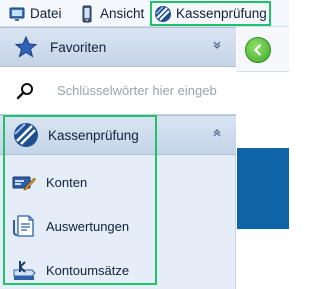  What do you see at coordinates (24, 270) in the screenshot?
I see `account-transactions-icon` at bounding box center [24, 270].